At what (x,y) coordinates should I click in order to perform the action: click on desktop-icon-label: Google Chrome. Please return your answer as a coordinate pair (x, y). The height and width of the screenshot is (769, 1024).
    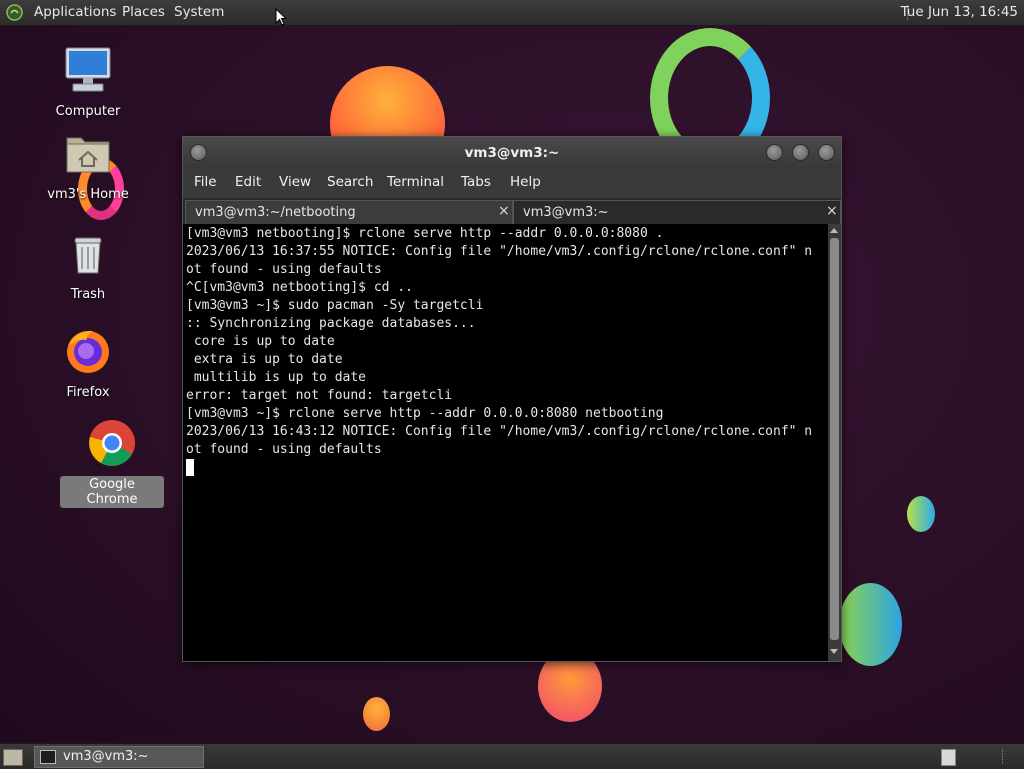
    Looking at the image, I should click on (112, 492).